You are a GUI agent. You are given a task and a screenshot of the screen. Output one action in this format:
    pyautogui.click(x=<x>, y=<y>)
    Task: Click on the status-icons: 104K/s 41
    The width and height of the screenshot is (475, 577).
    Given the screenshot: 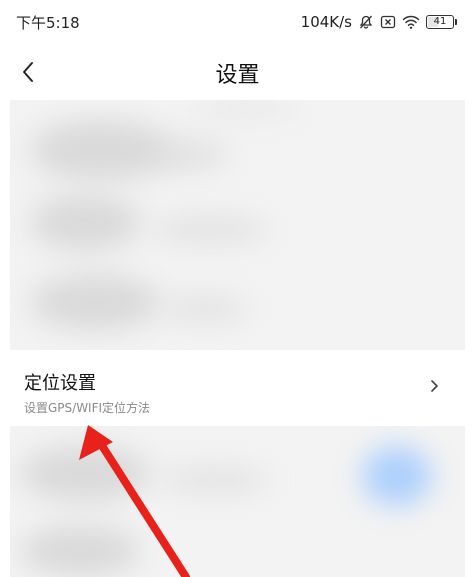 What is the action you would take?
    pyautogui.click(x=379, y=22)
    